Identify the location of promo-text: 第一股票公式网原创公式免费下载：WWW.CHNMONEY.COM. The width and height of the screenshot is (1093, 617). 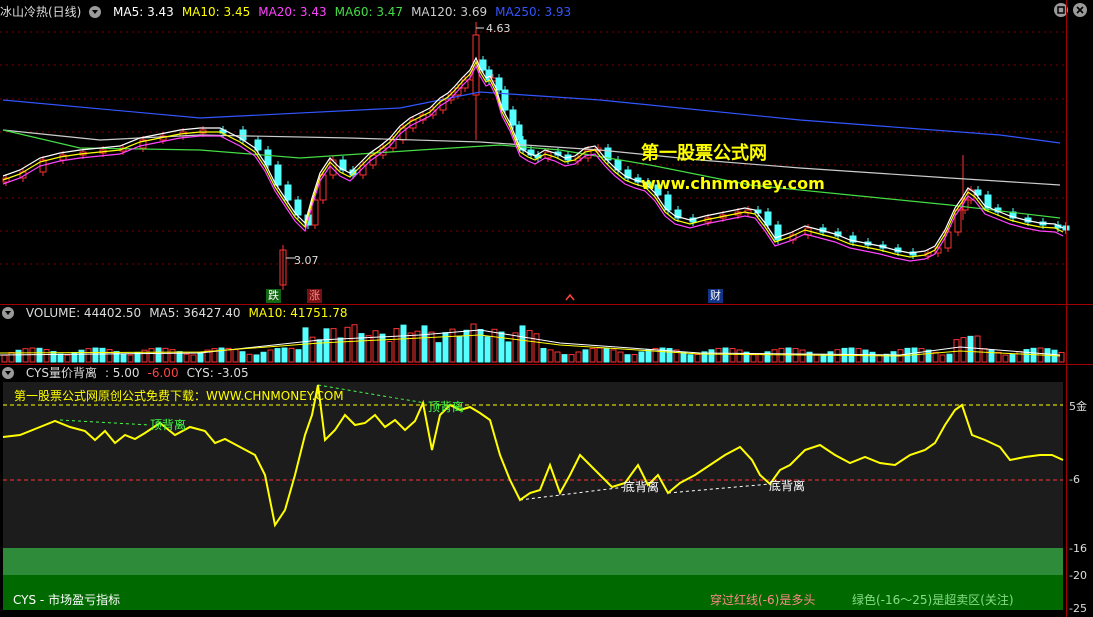
(179, 396).